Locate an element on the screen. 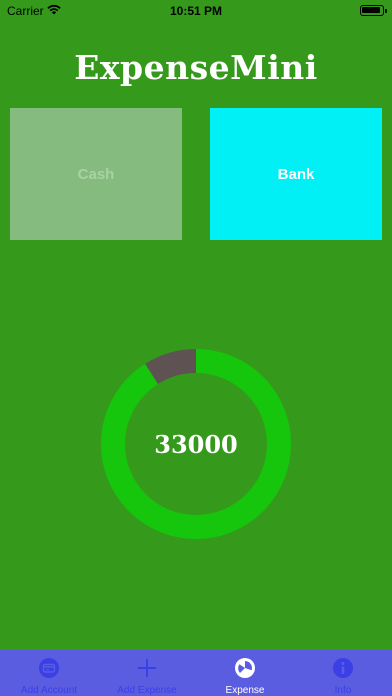  status-time: 10:51 PM is located at coordinates (196, 11).